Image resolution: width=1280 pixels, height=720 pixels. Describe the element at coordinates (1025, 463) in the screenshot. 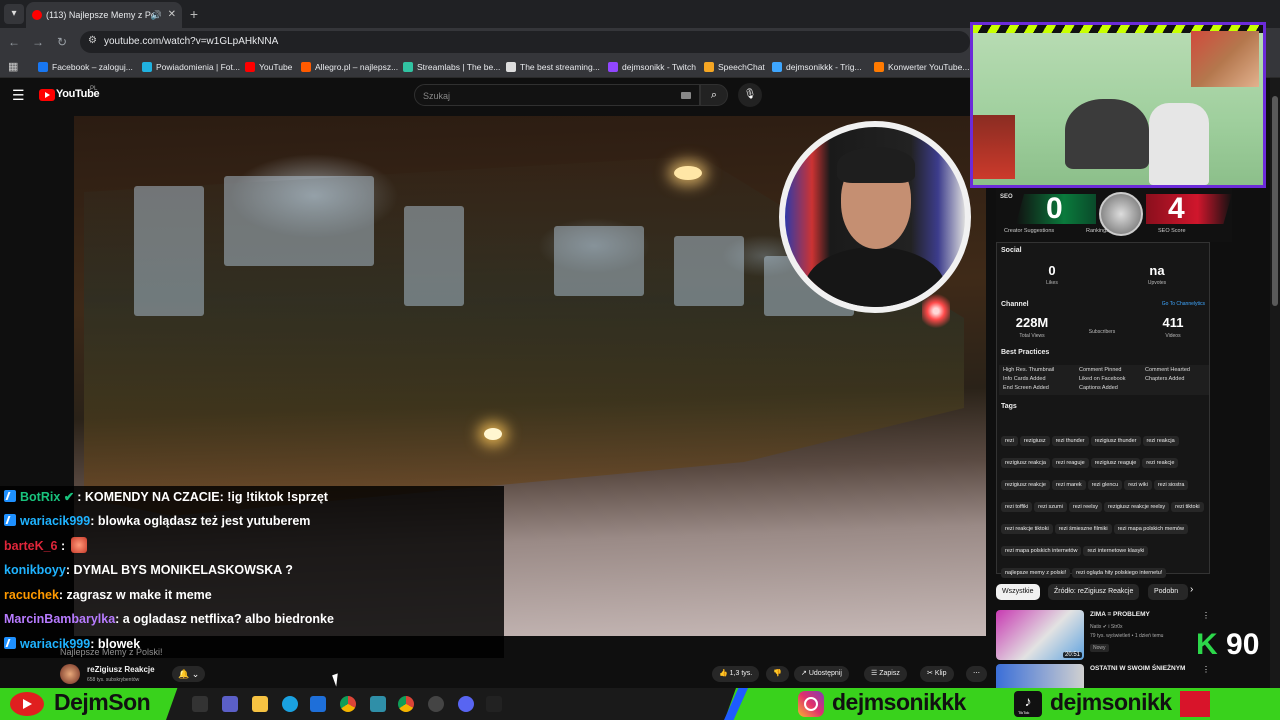

I see `tag-chip: rezigiusz reakcja` at that location.